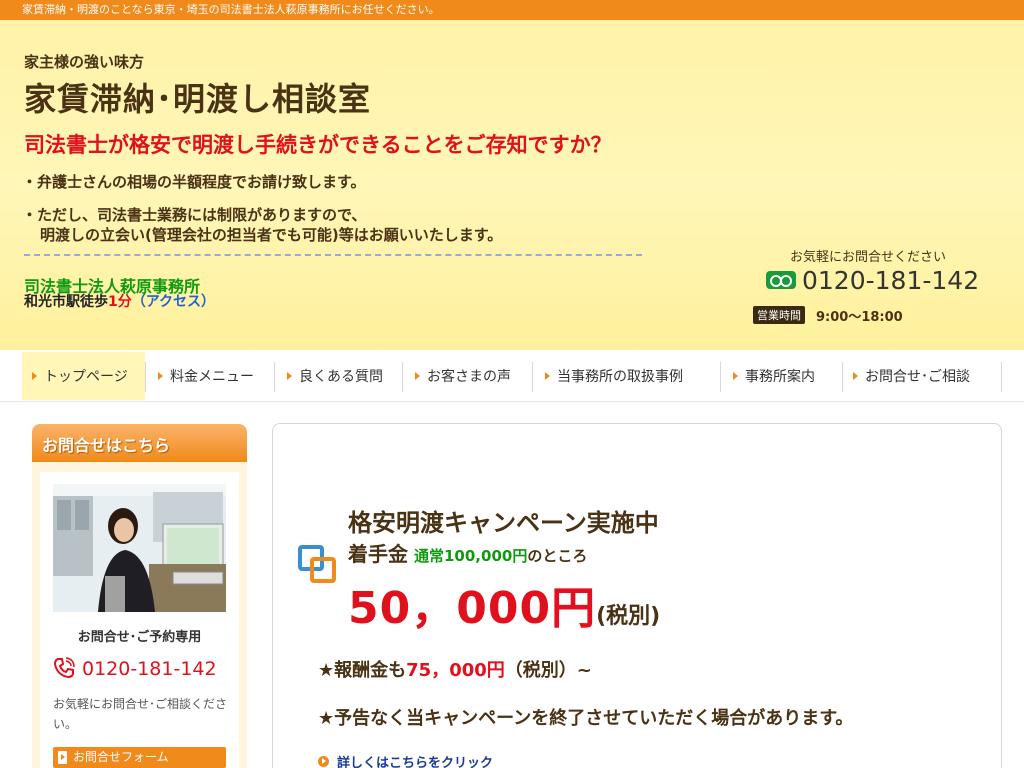  What do you see at coordinates (868, 257) in the screenshot?
I see `contact-caption: お気軽にお問合せください` at bounding box center [868, 257].